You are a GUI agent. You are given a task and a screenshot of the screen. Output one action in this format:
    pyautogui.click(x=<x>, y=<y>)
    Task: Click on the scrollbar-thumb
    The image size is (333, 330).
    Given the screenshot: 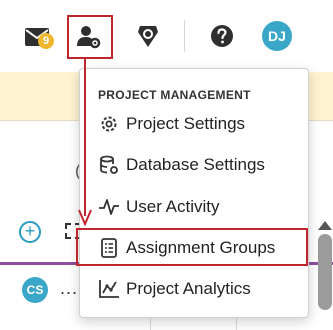 What is the action you would take?
    pyautogui.click(x=325, y=272)
    